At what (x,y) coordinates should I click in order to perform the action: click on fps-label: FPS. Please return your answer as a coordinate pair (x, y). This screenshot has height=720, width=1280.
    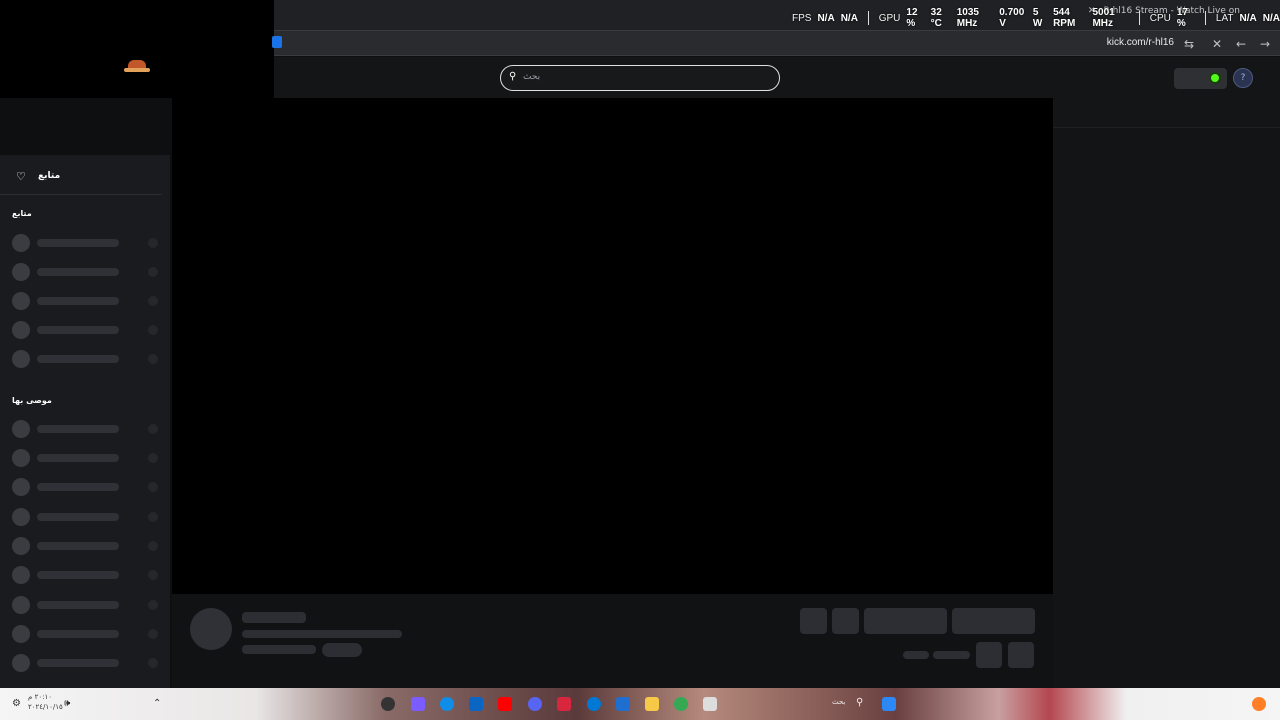
    Looking at the image, I should click on (802, 18).